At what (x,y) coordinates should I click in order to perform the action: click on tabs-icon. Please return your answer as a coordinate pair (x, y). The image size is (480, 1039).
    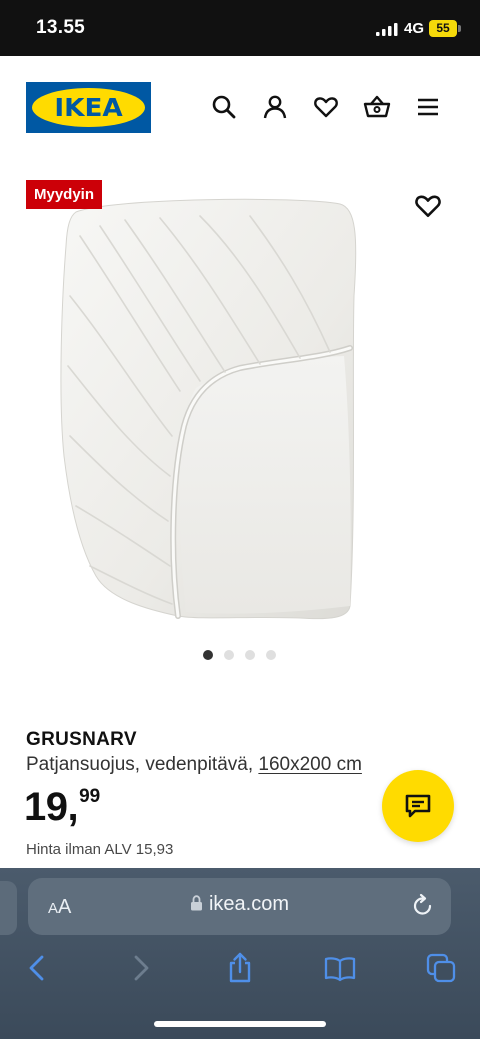
    Looking at the image, I should click on (441, 968).